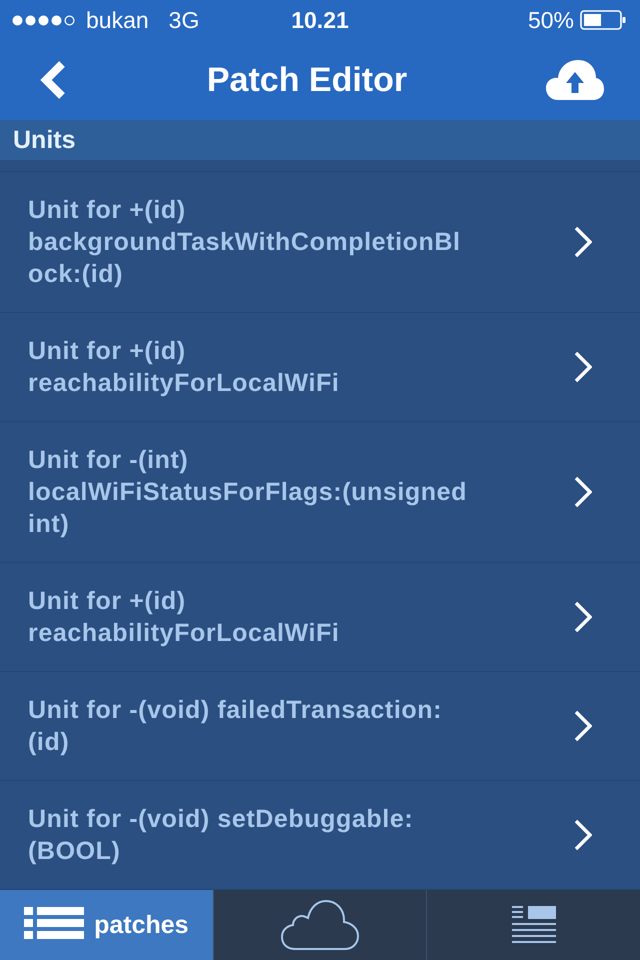 This screenshot has height=960, width=640. What do you see at coordinates (44, 140) in the screenshot?
I see `section-title: Units` at bounding box center [44, 140].